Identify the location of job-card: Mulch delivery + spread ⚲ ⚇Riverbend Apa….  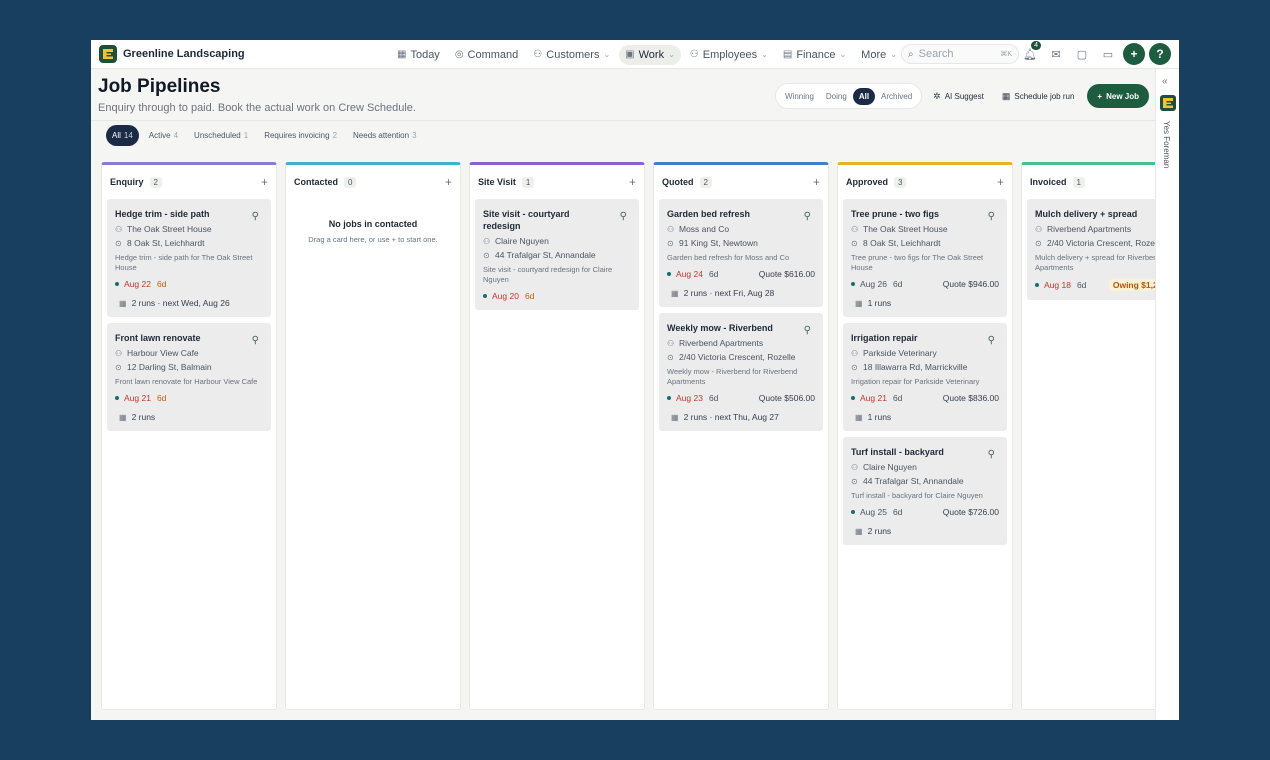
(1091, 249).